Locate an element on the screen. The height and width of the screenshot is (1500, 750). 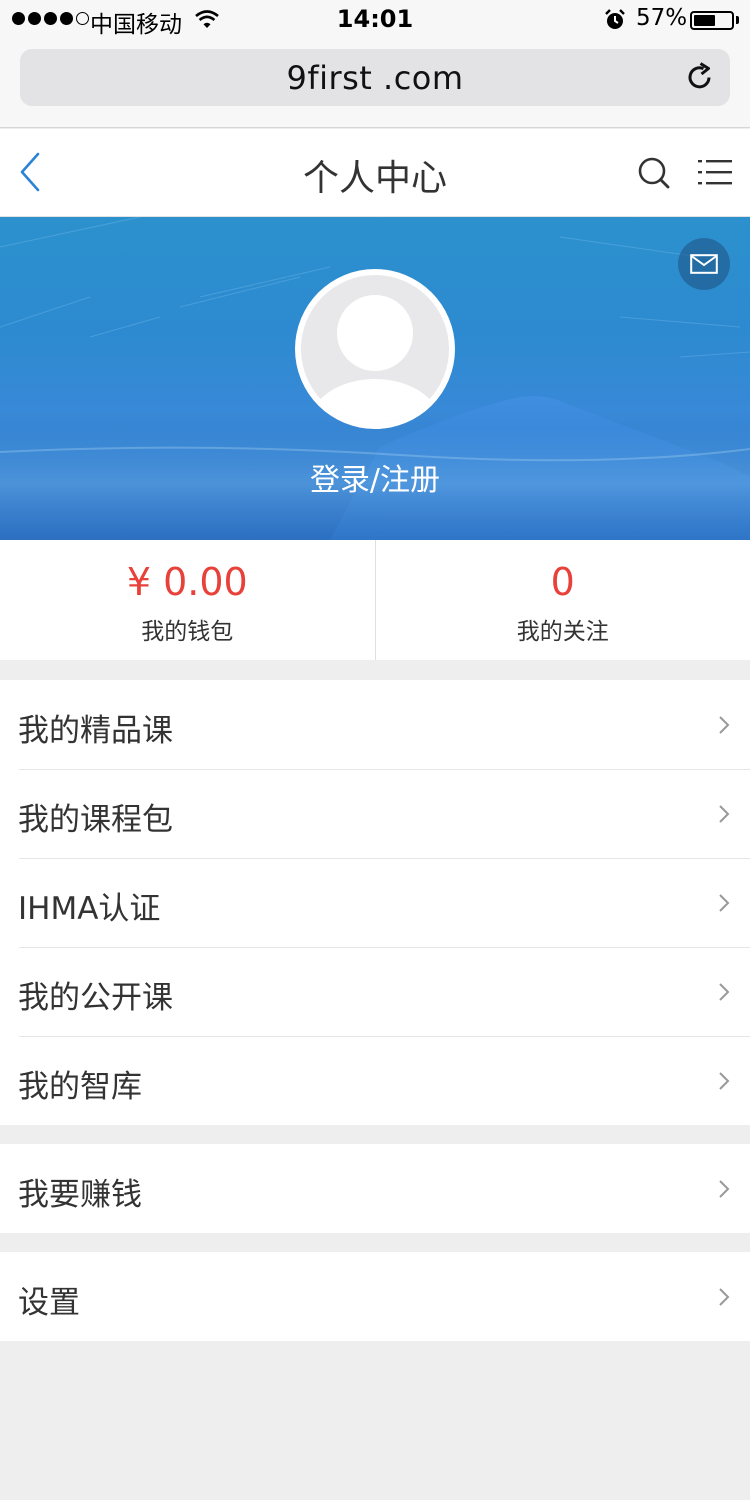
wallet-label: 我的钱包 is located at coordinates (187, 632).